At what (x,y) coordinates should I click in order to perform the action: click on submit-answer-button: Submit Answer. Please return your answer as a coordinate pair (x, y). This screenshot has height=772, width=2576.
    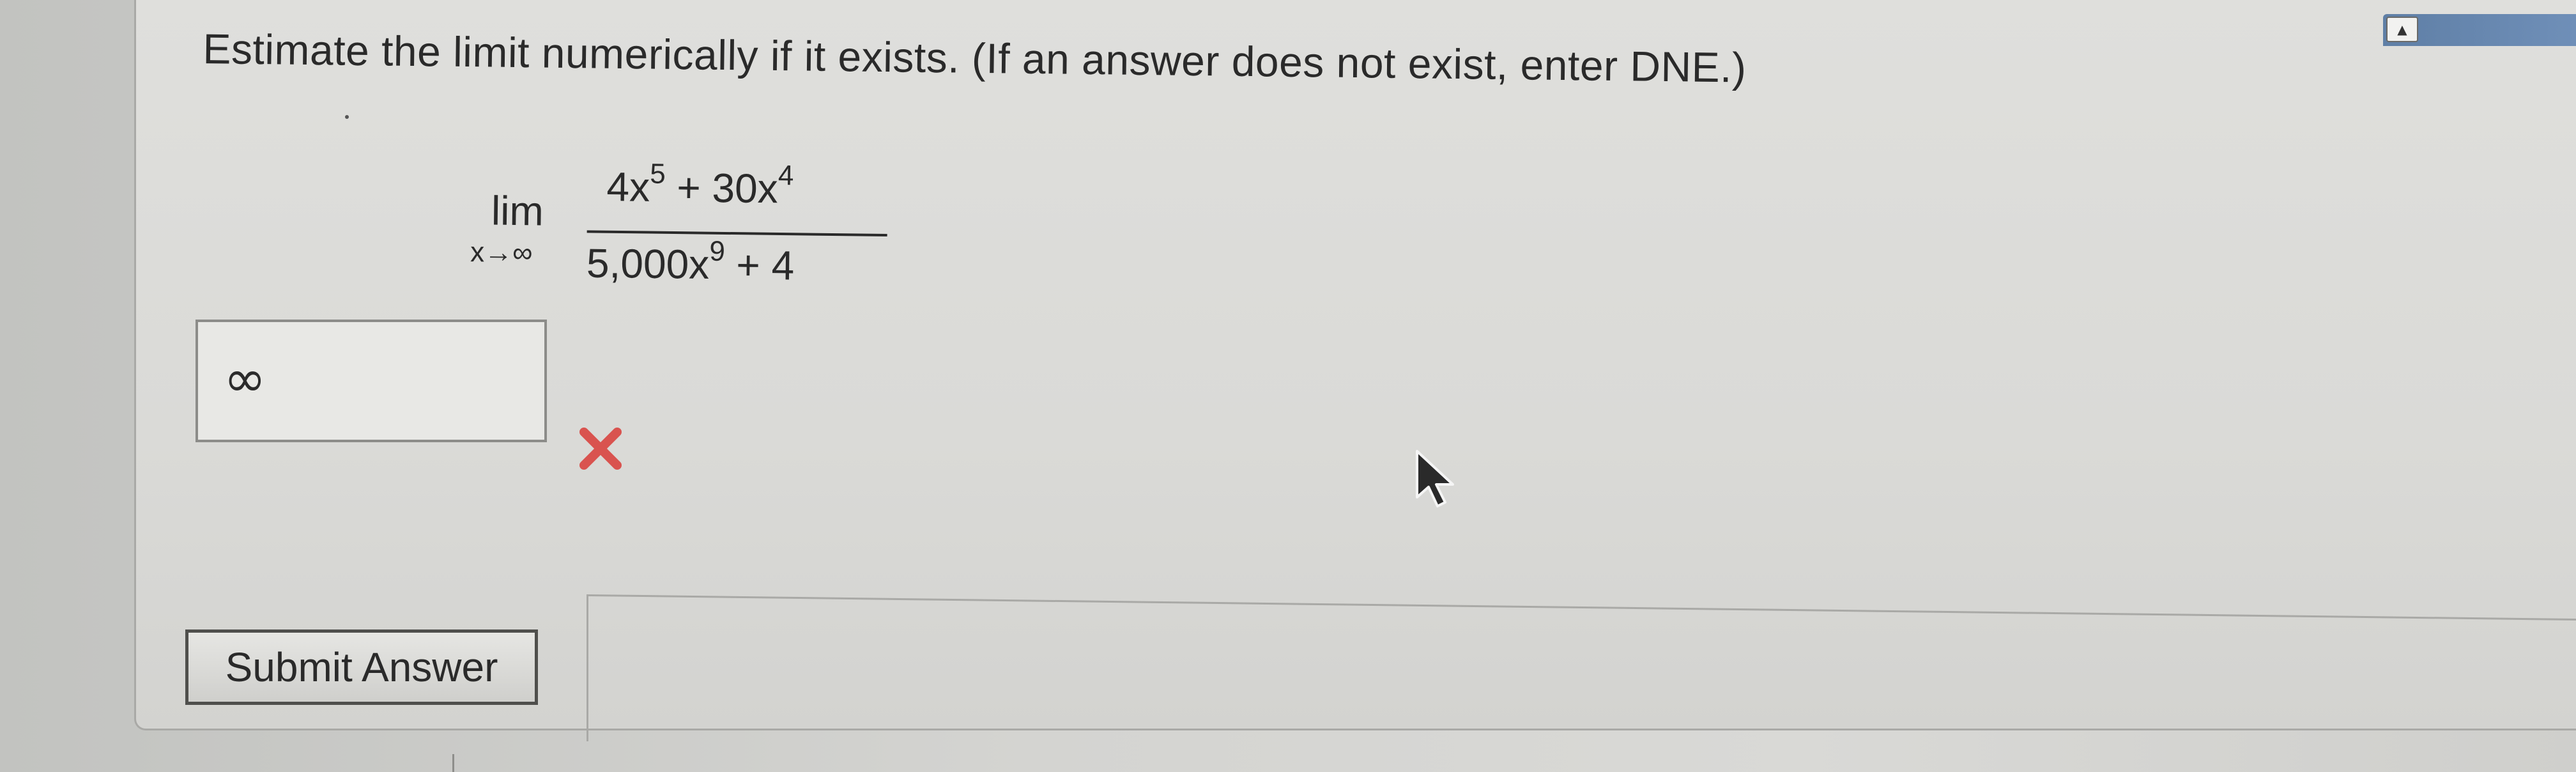
    Looking at the image, I should click on (361, 667).